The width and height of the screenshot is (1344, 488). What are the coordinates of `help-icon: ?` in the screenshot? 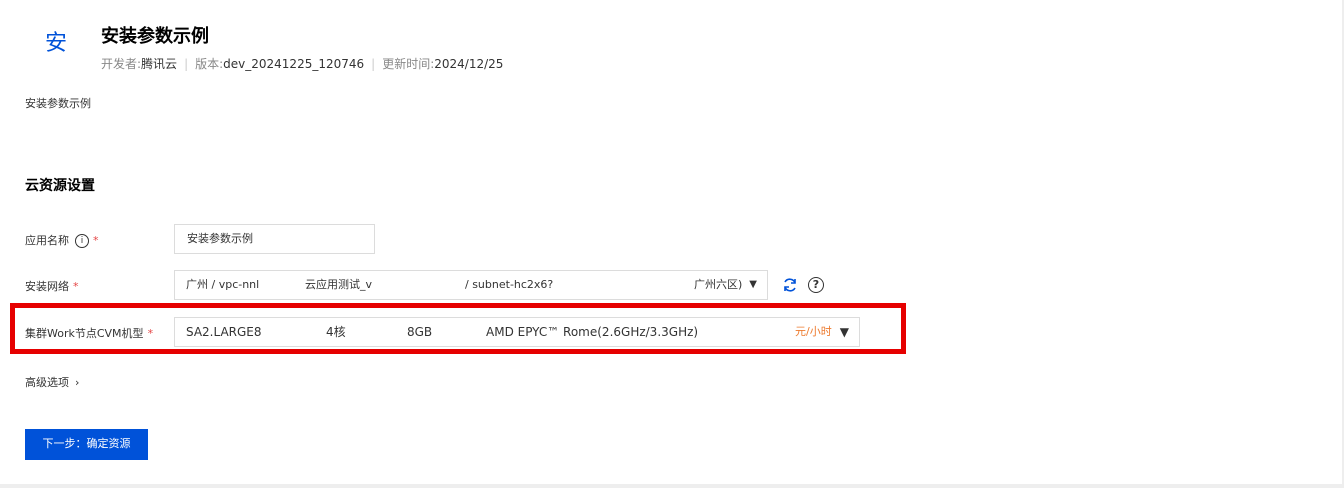 It's located at (816, 285).